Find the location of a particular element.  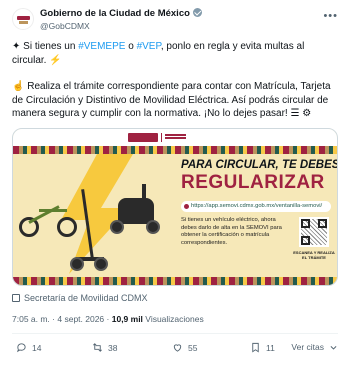

decorative-stripe-top is located at coordinates (175, 150).